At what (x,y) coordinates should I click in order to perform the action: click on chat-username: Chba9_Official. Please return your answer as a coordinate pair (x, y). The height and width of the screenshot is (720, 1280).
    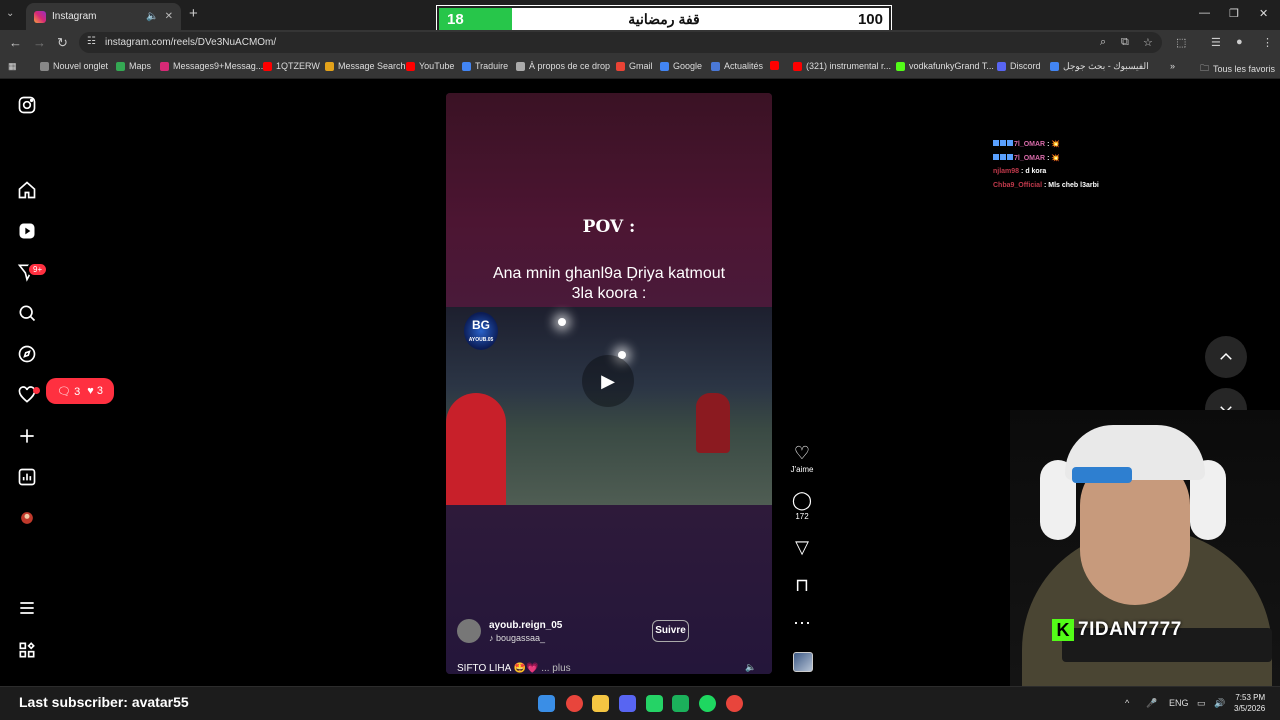
    Looking at the image, I should click on (1018, 185).